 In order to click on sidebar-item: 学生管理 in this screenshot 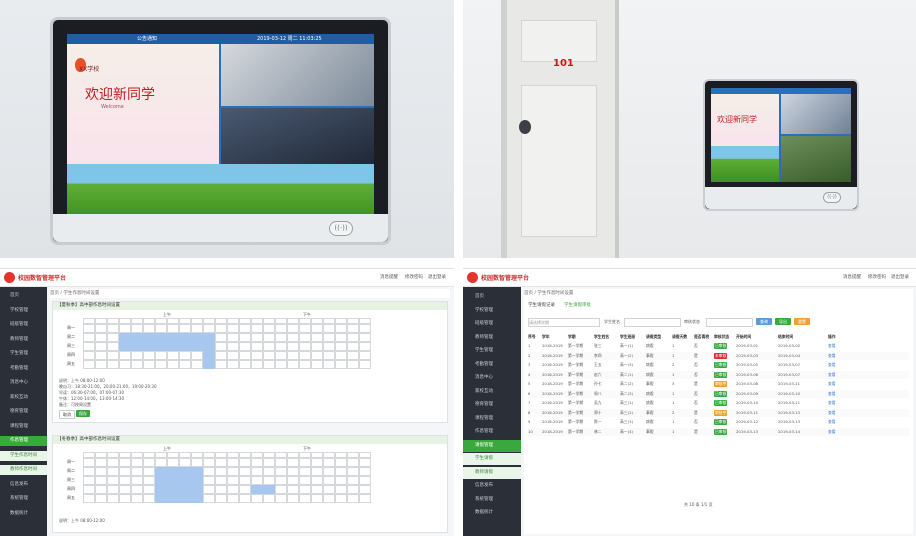, I will do `click(492, 351)`.